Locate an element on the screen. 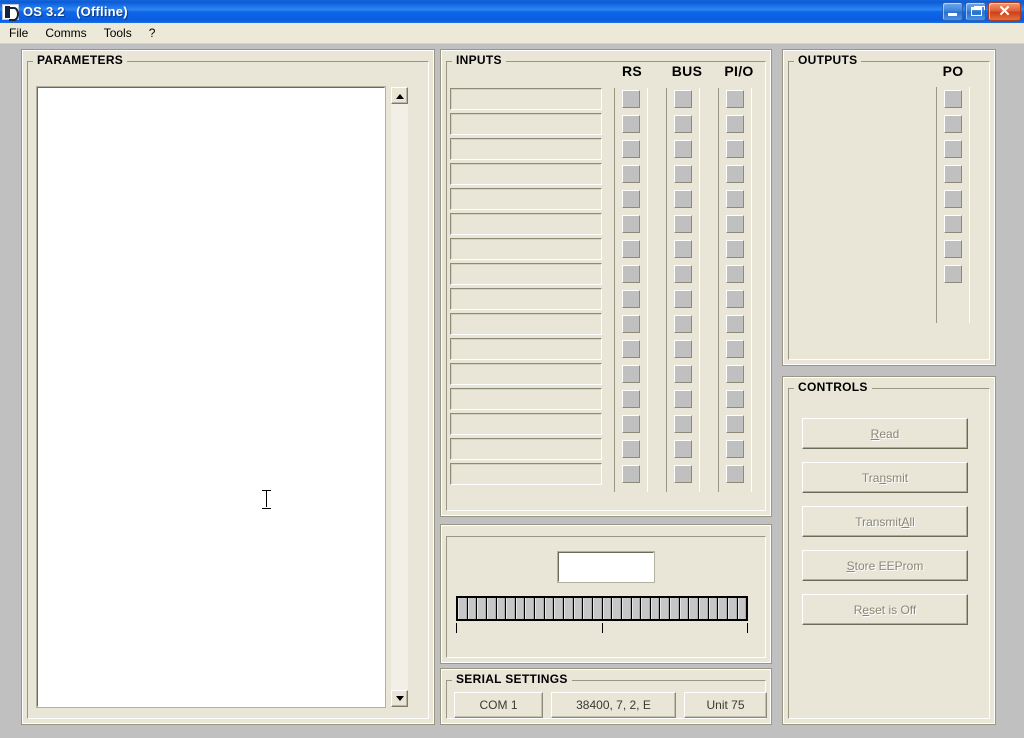  transmit-all-button: Transmit All is located at coordinates (885, 521).